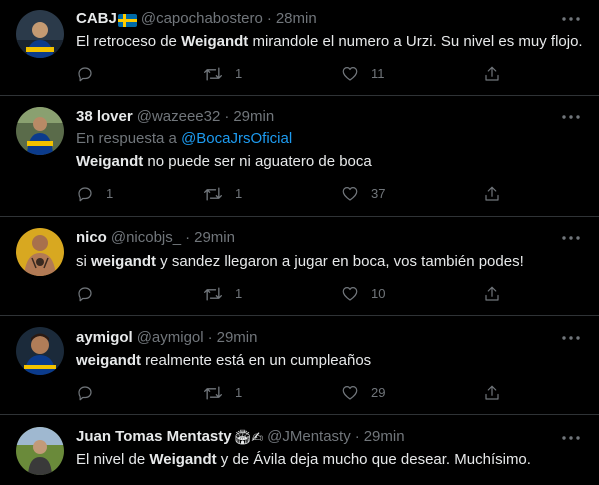  Describe the element at coordinates (40, 351) in the screenshot. I see `player-portrait-avatar` at that location.